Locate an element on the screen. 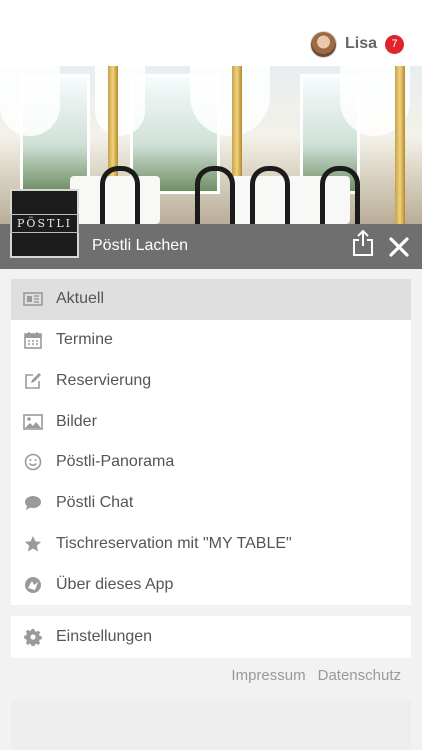 This screenshot has width=422, height=750. username: Lisa is located at coordinates (361, 44).